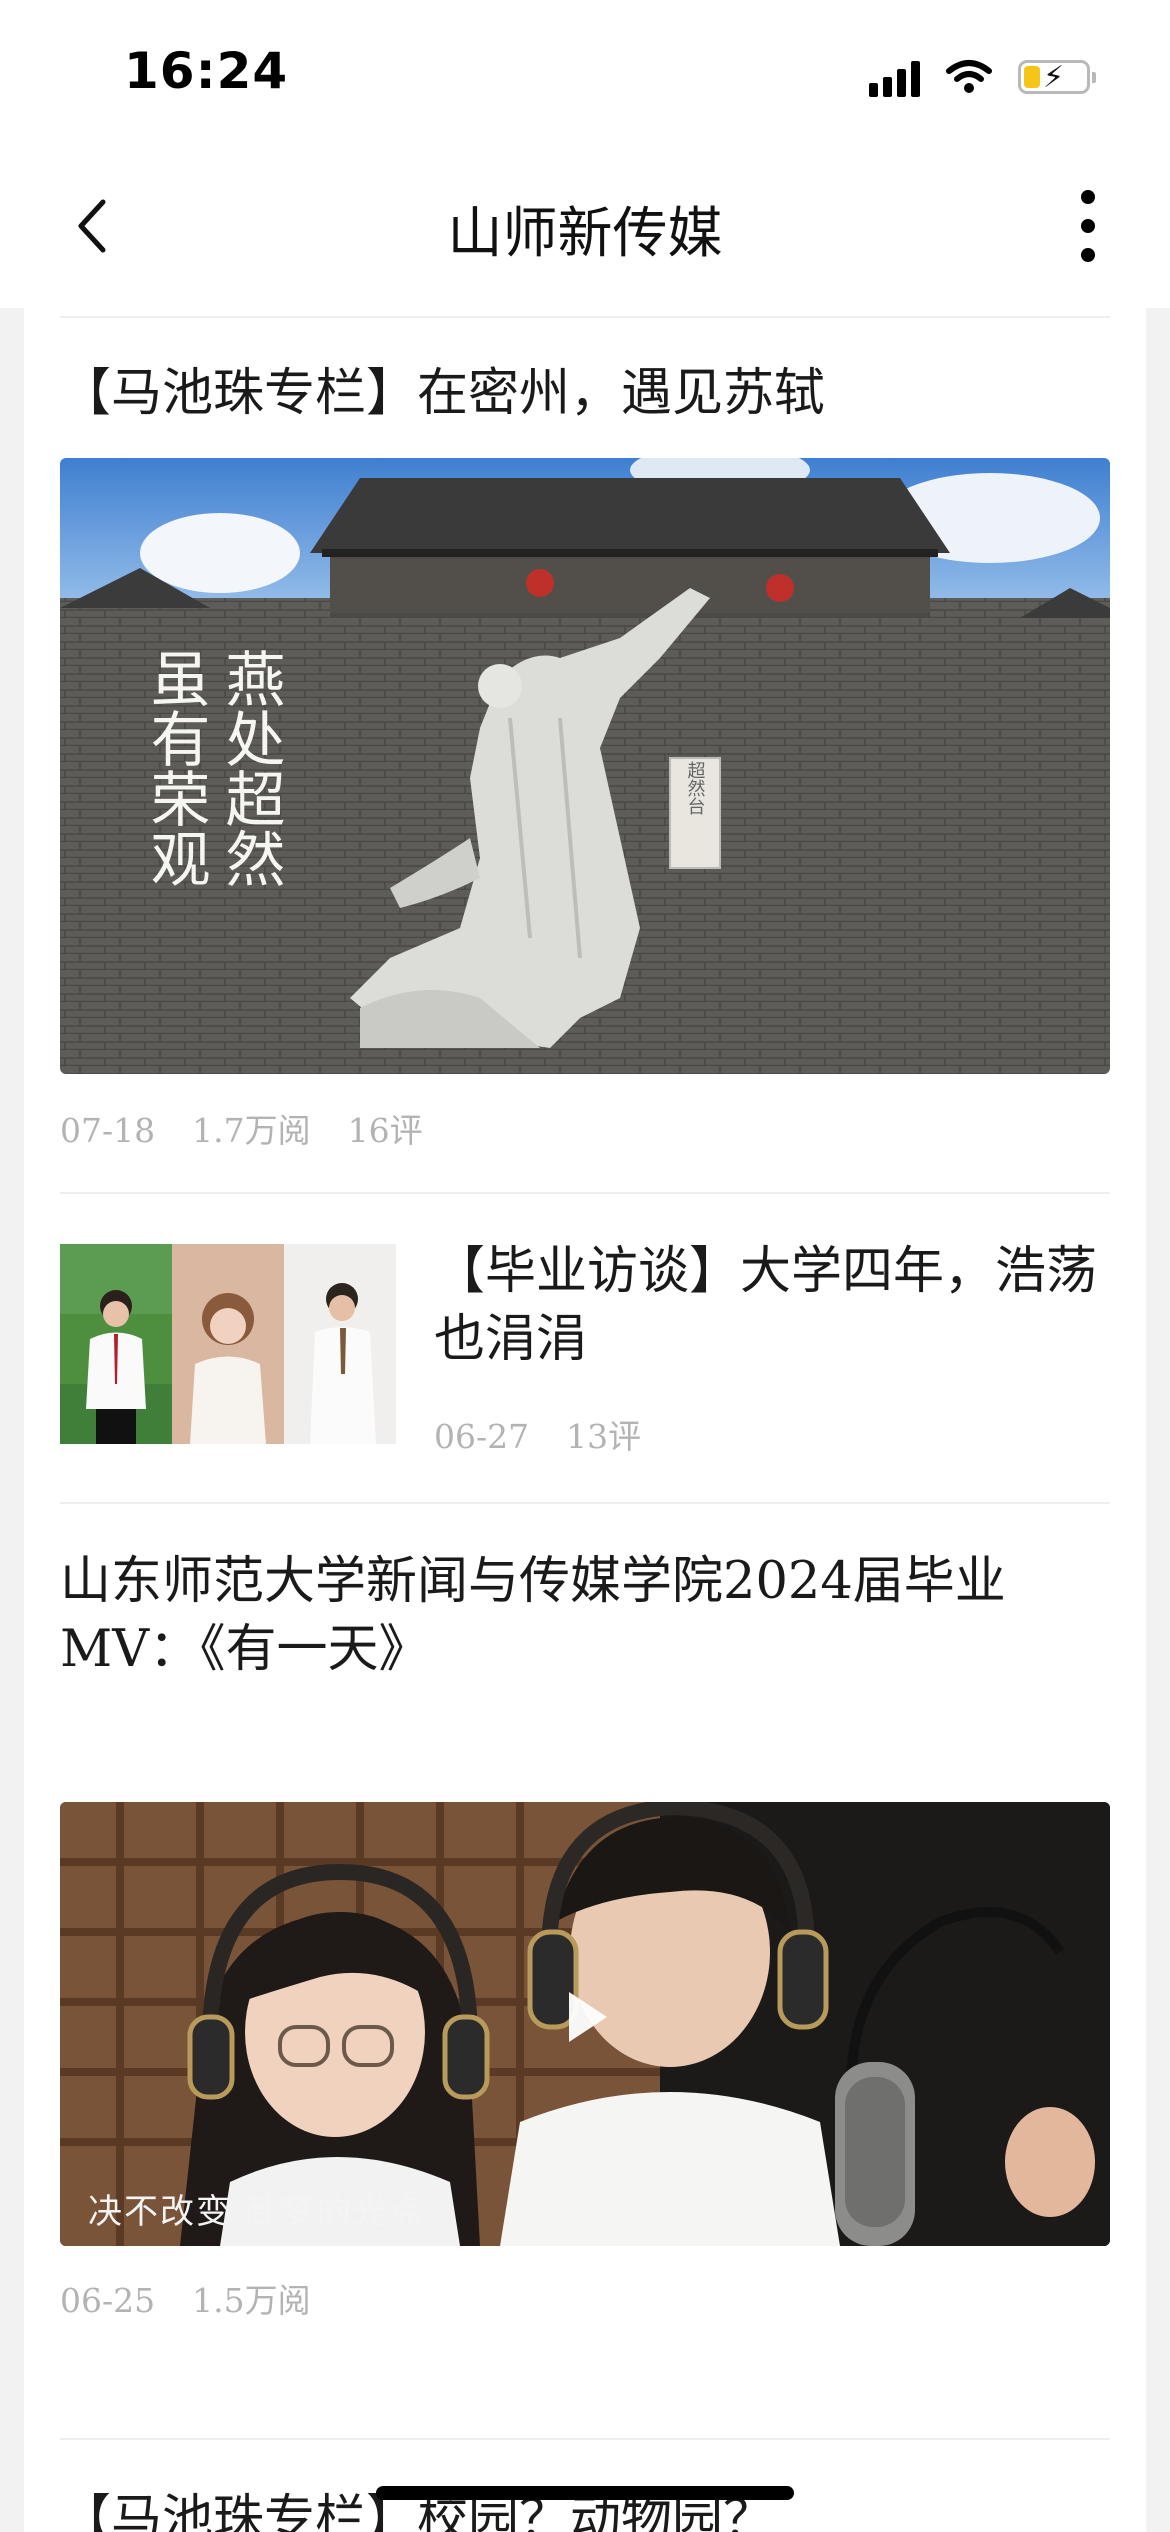 The width and height of the screenshot is (1170, 2532). Describe the element at coordinates (774, 1306) in the screenshot. I see `article-title: 【毕业访谈】大学四年，浩荡也涓涓` at that location.